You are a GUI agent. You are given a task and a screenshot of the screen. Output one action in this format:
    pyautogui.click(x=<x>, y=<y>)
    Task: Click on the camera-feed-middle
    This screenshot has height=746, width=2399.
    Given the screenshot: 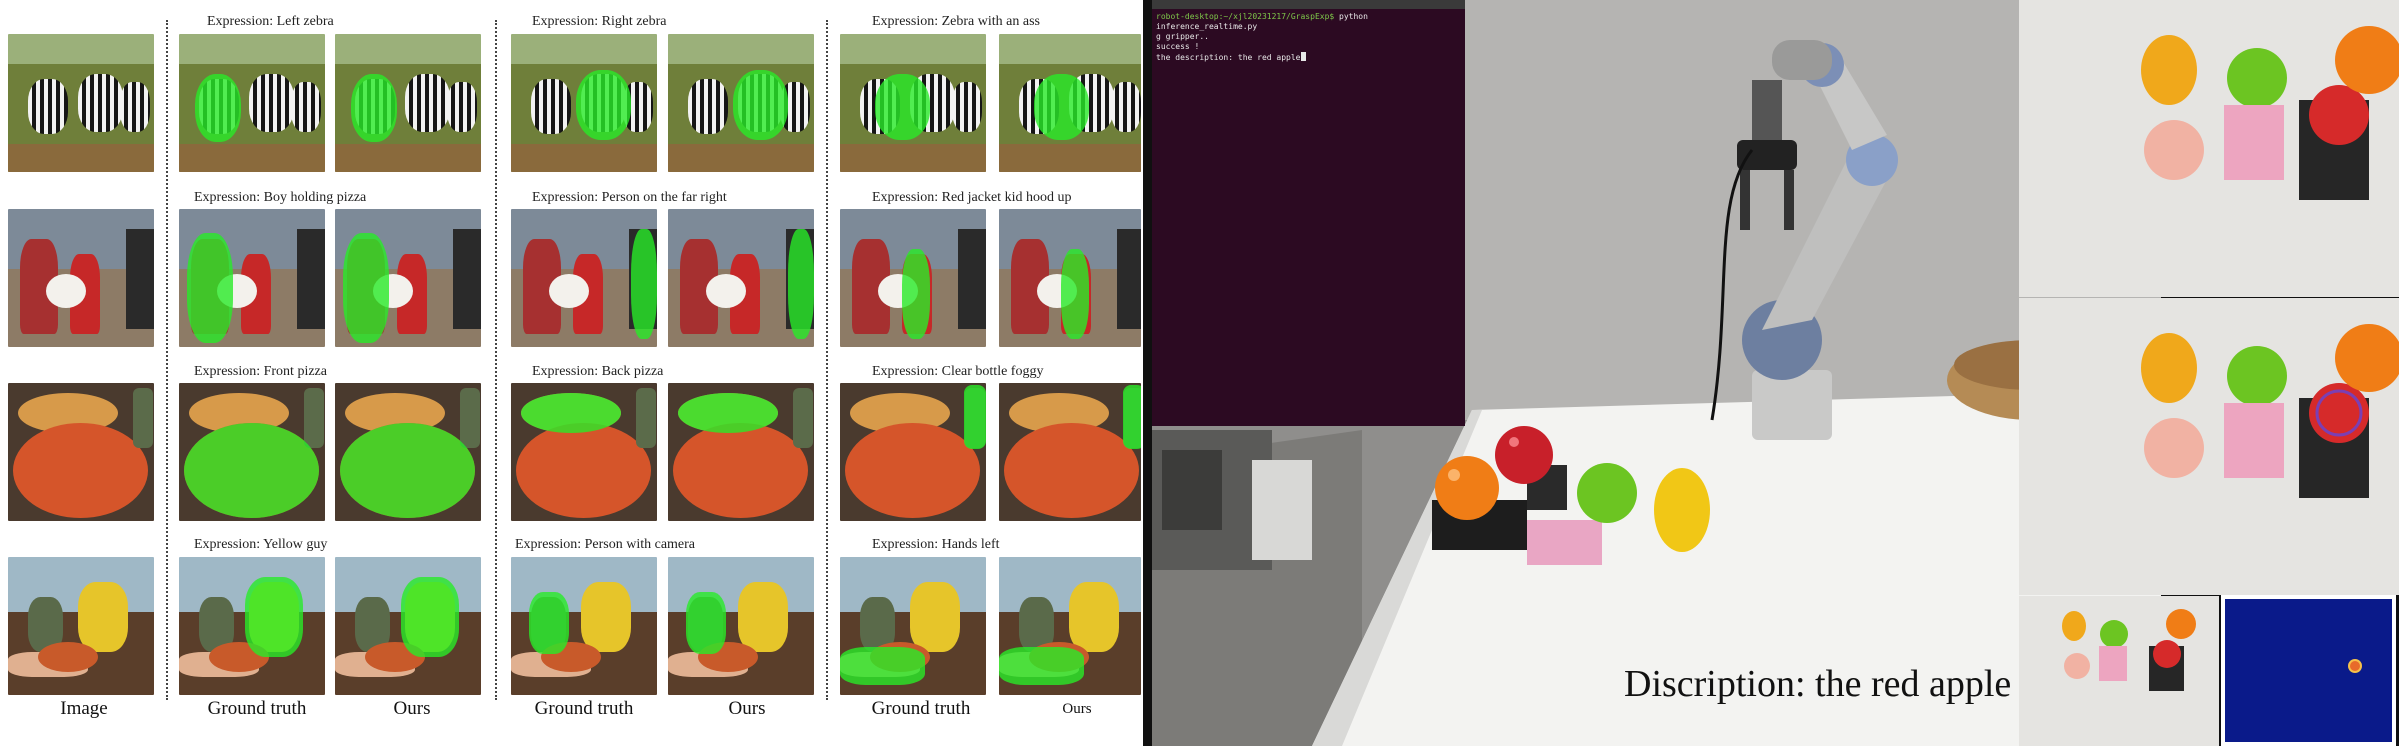 What is the action you would take?
    pyautogui.click(x=2209, y=446)
    